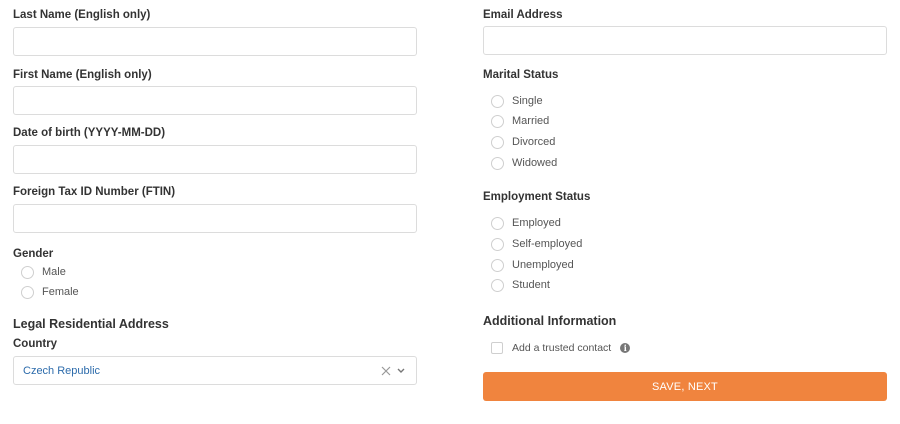  Describe the element at coordinates (521, 75) in the screenshot. I see `marital-status-label: Marital Status` at that location.